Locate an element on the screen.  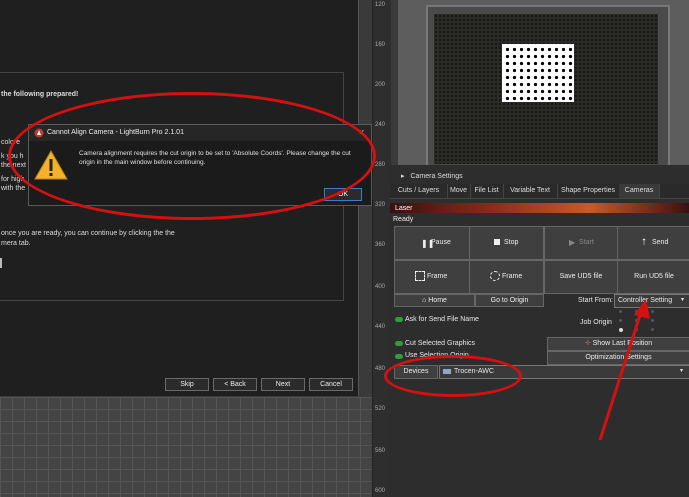
tab-variable-text: Variable Text is located at coordinates (530, 191).